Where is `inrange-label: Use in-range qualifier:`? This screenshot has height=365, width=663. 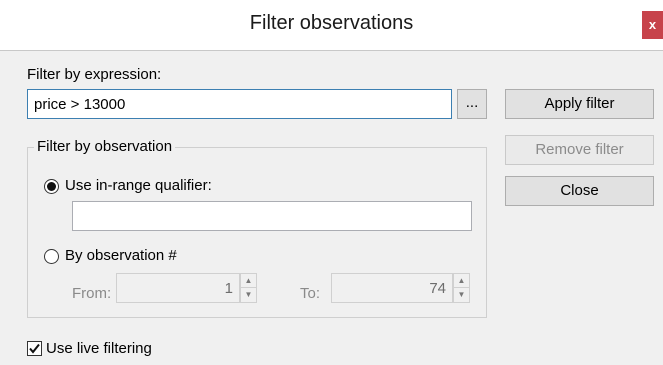 inrange-label: Use in-range qualifier: is located at coordinates (138, 185).